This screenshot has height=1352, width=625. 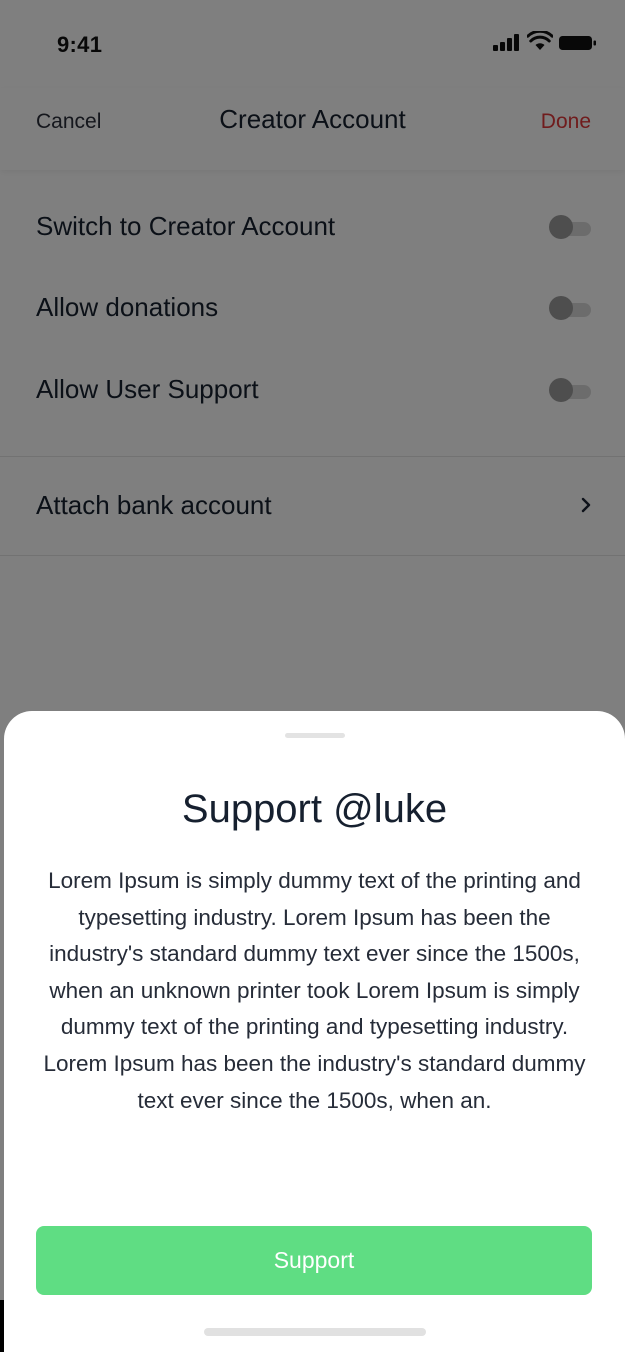 I want to click on support-button: Support, so click(x=314, y=1260).